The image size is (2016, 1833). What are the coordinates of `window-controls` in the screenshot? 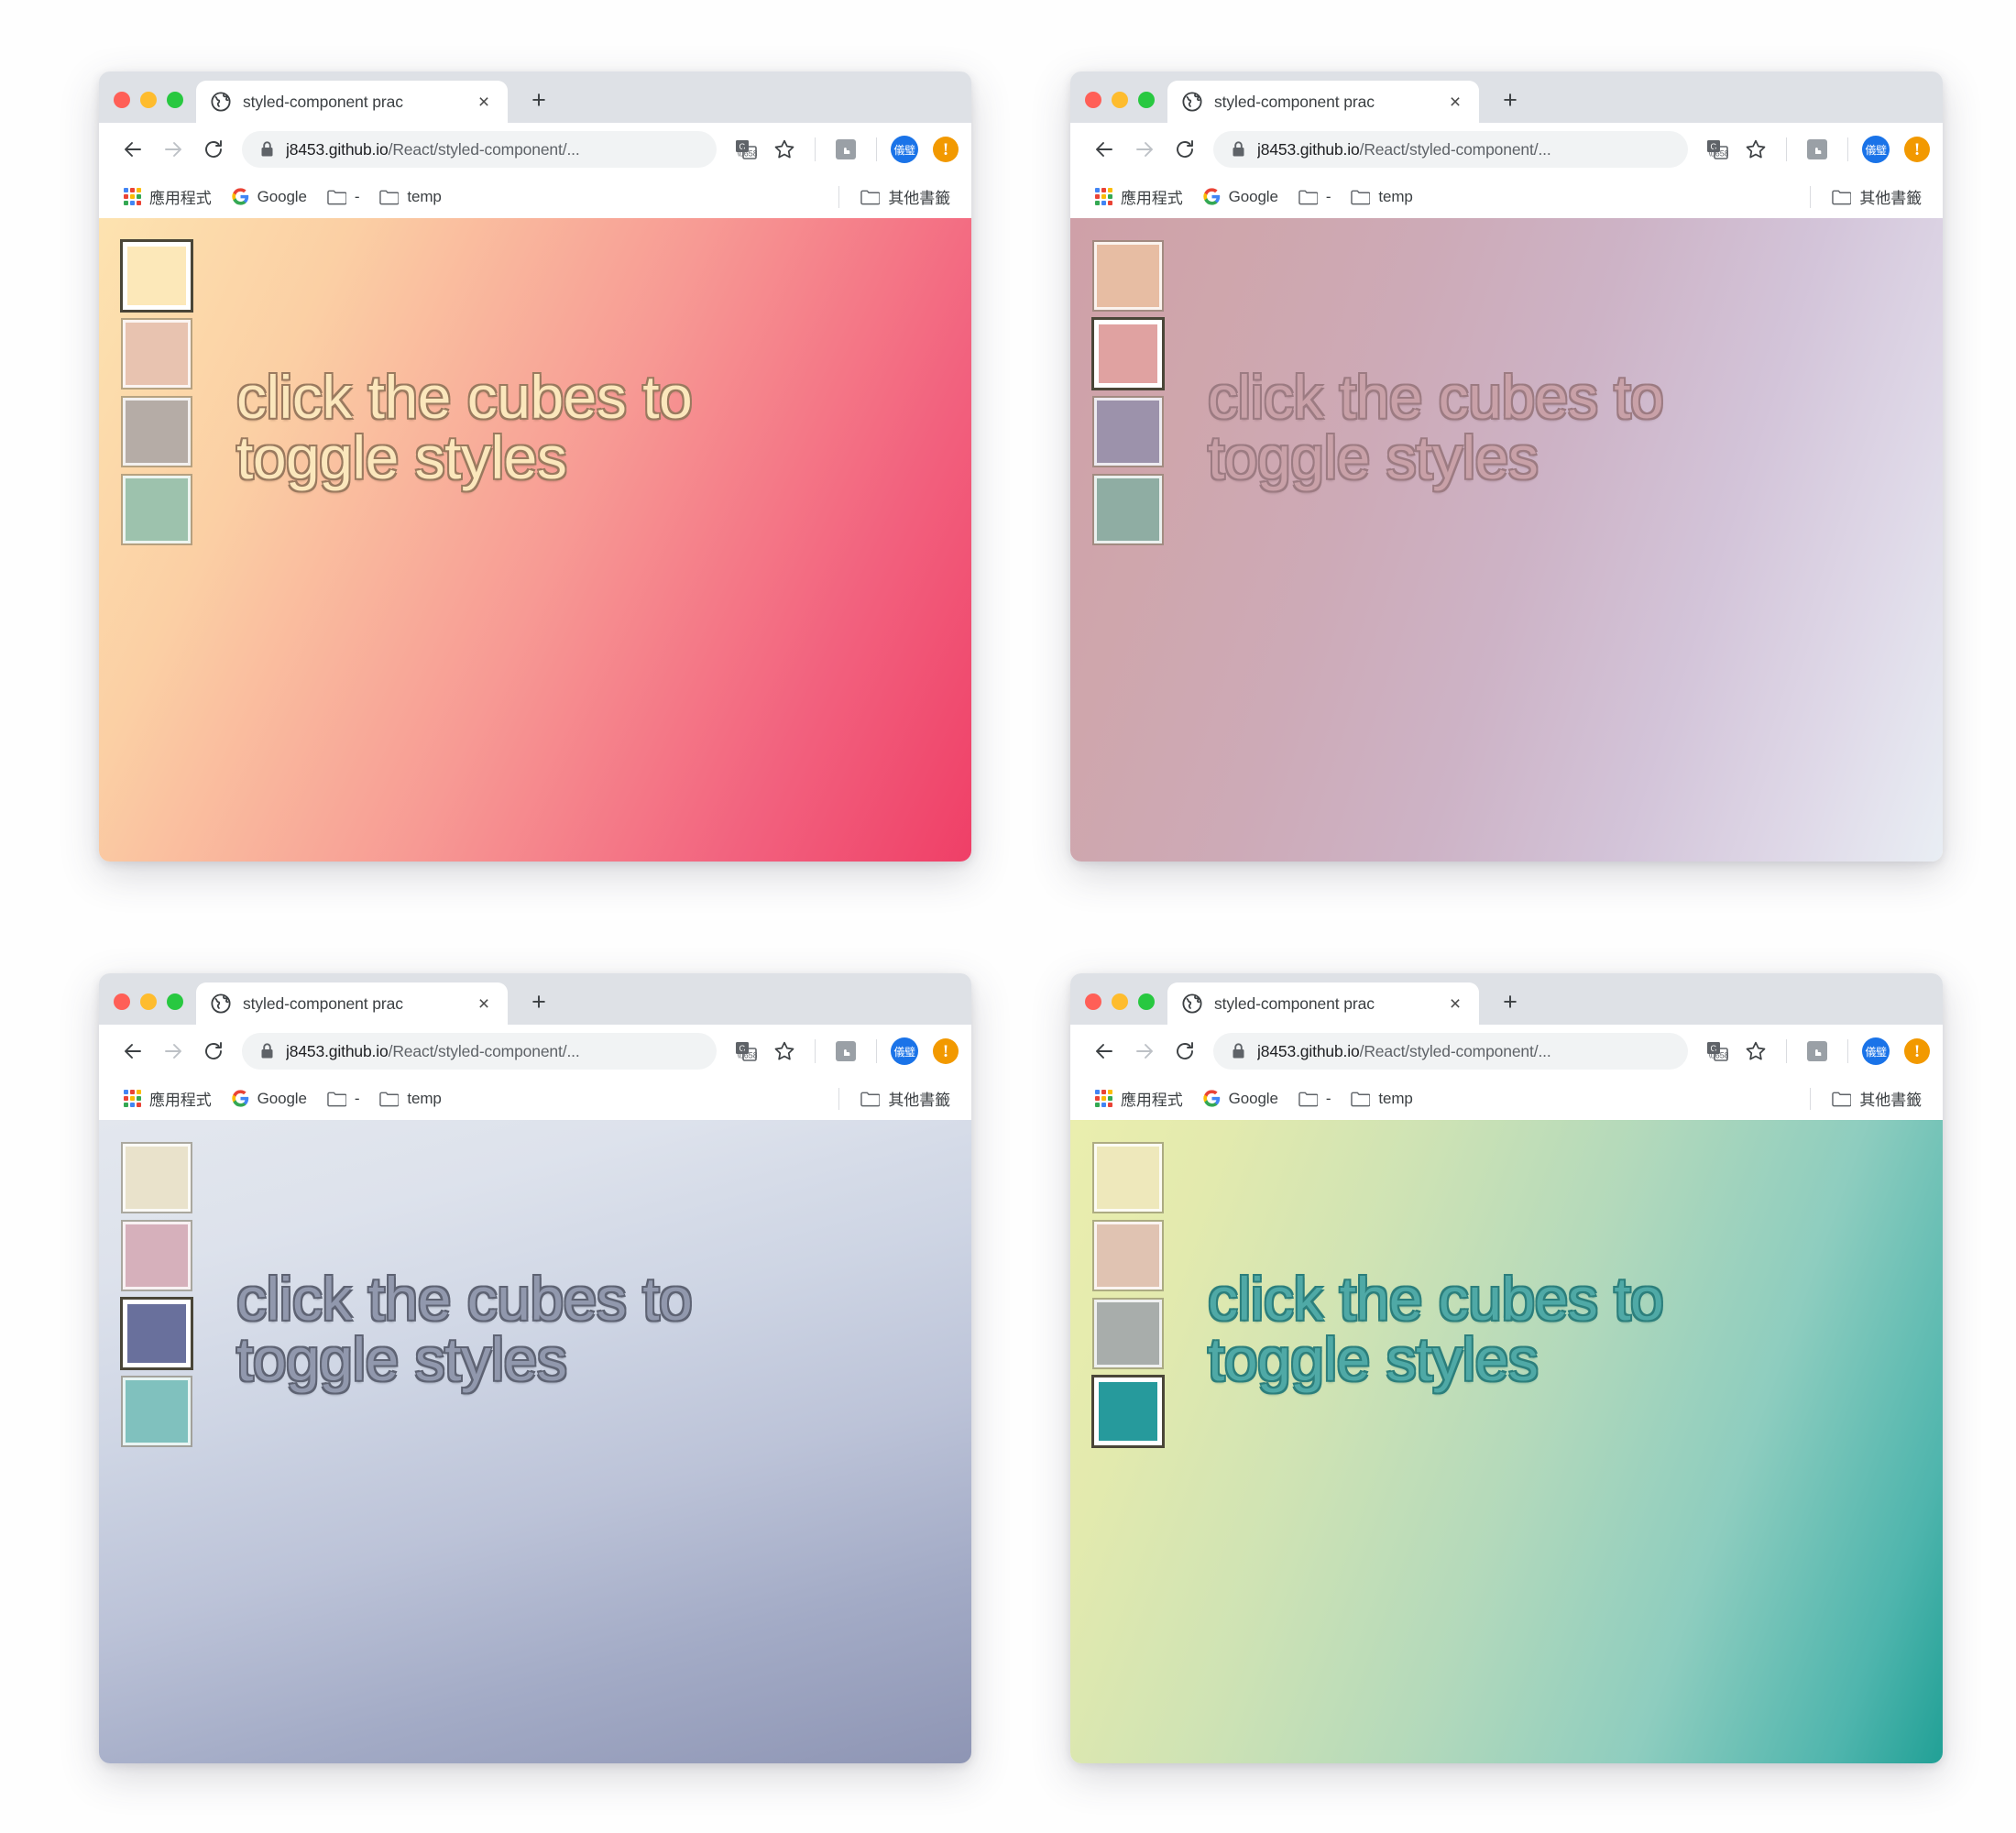 It's located at (155, 1009).